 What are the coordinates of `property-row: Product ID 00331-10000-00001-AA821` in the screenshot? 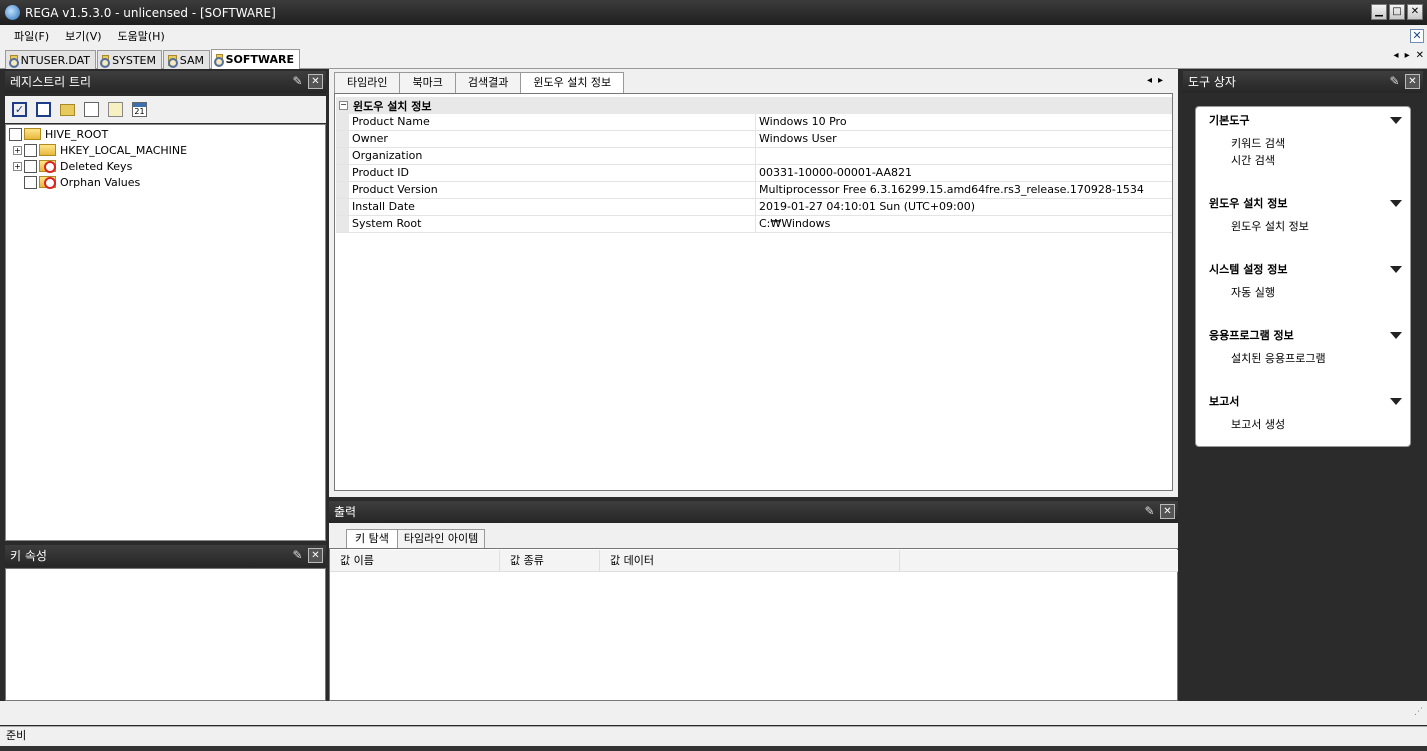 It's located at (754, 173).